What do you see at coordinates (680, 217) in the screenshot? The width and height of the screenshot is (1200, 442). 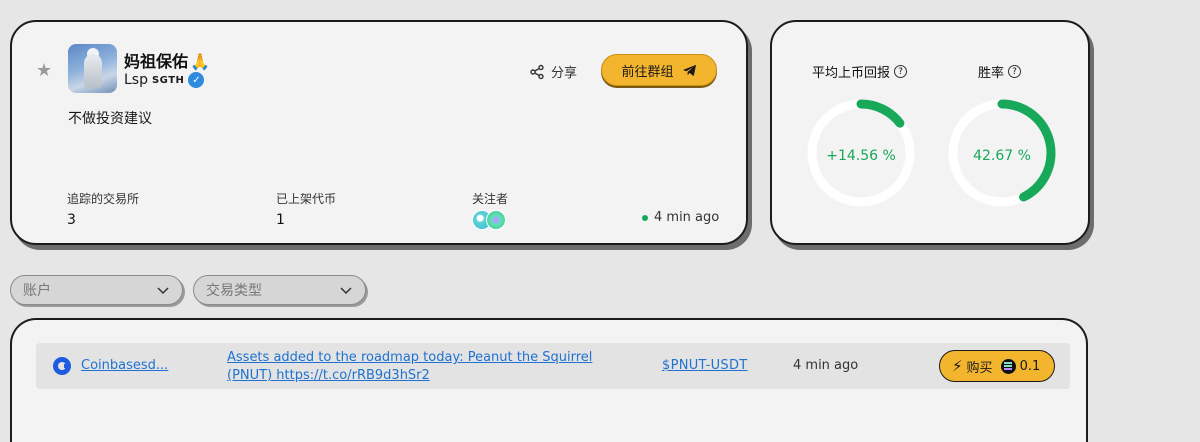 I see `last-active: 4 min ago` at bounding box center [680, 217].